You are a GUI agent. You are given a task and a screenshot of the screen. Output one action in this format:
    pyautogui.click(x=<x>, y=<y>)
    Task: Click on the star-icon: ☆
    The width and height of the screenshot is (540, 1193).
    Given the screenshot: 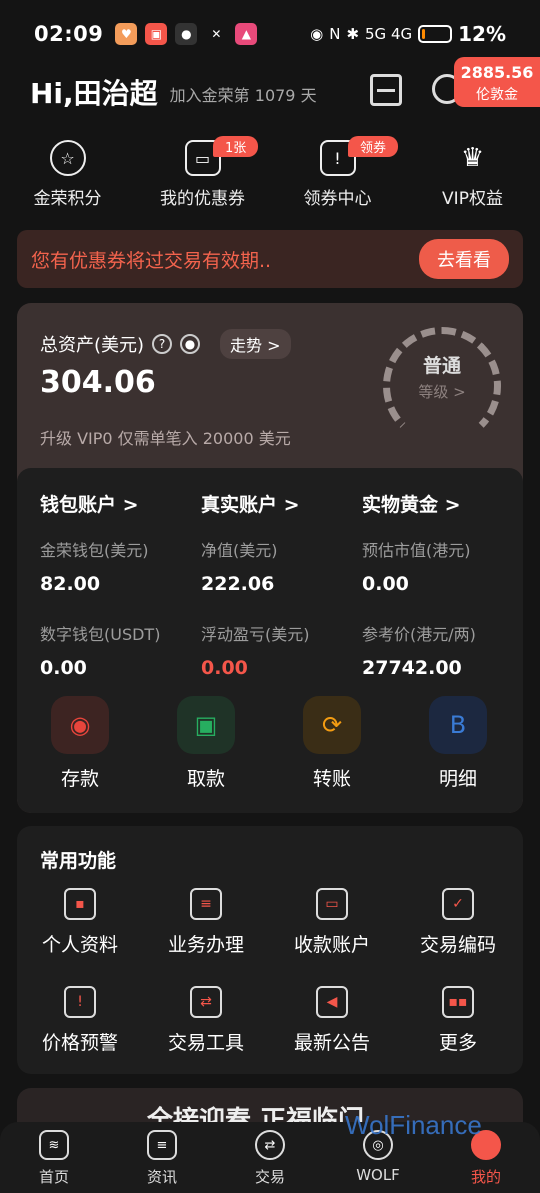 What is the action you would take?
    pyautogui.click(x=67, y=158)
    